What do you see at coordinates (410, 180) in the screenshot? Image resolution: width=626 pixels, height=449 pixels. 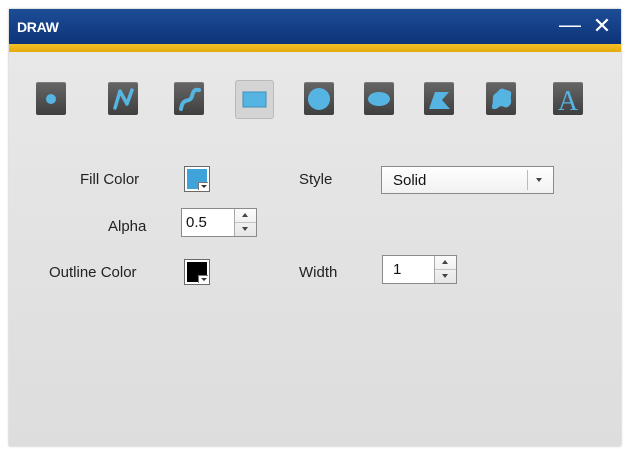 I see `style-select-value: Solid` at bounding box center [410, 180].